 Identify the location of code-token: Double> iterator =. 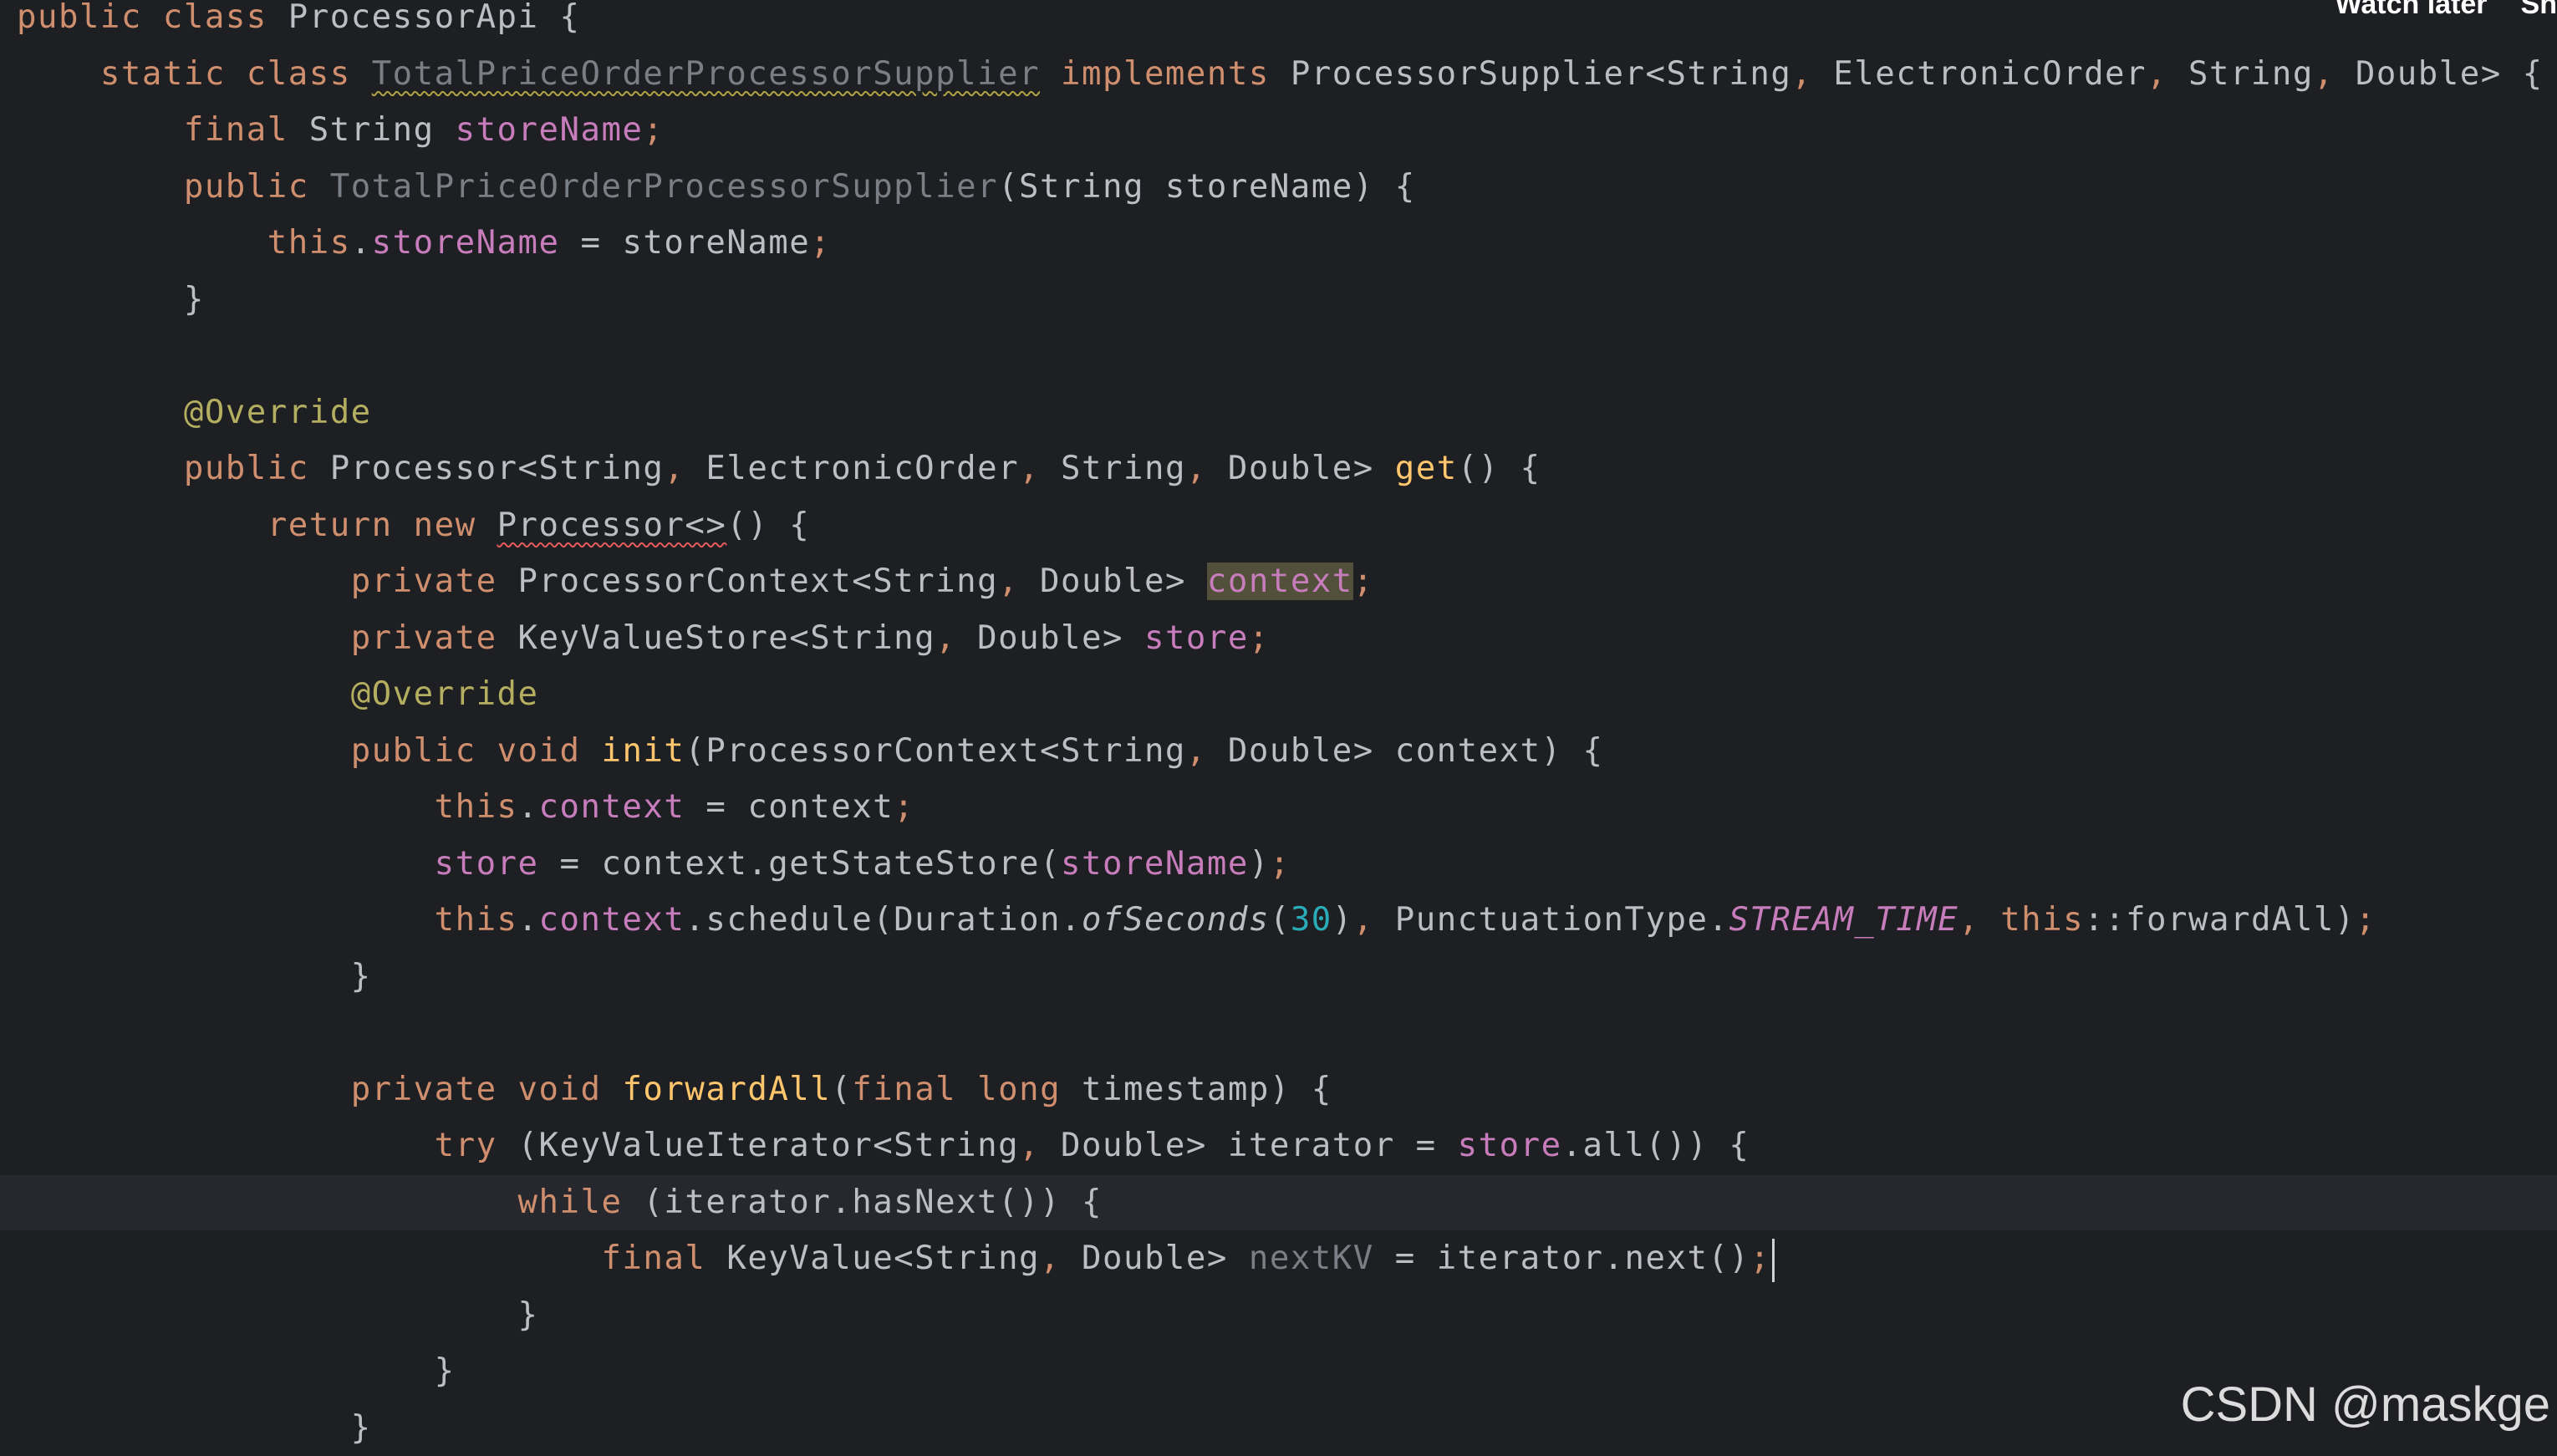
(1249, 1145).